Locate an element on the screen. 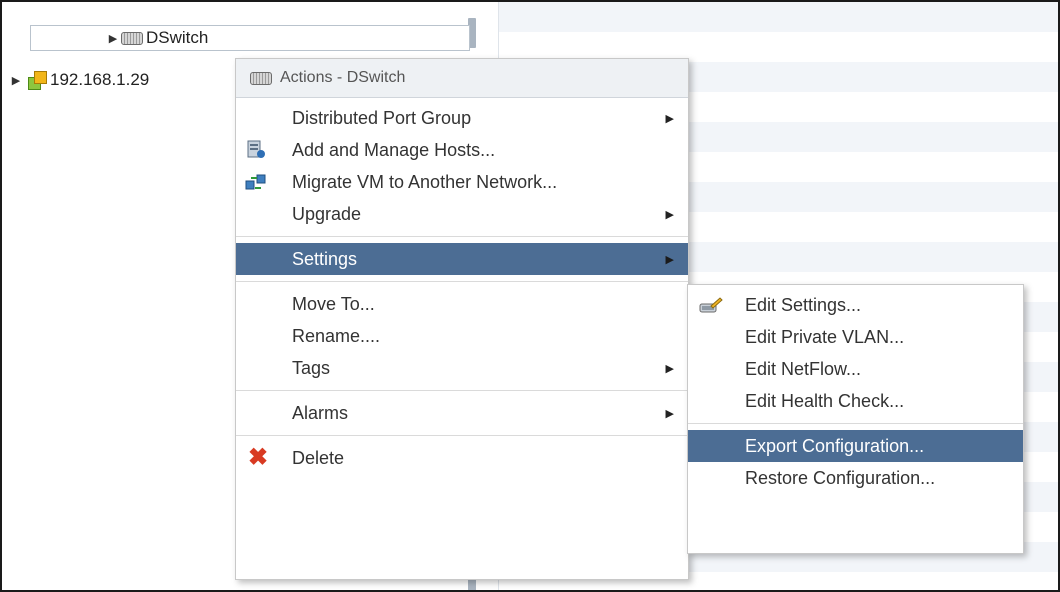  menu-header: Actions - DSwitch is located at coordinates (462, 78).